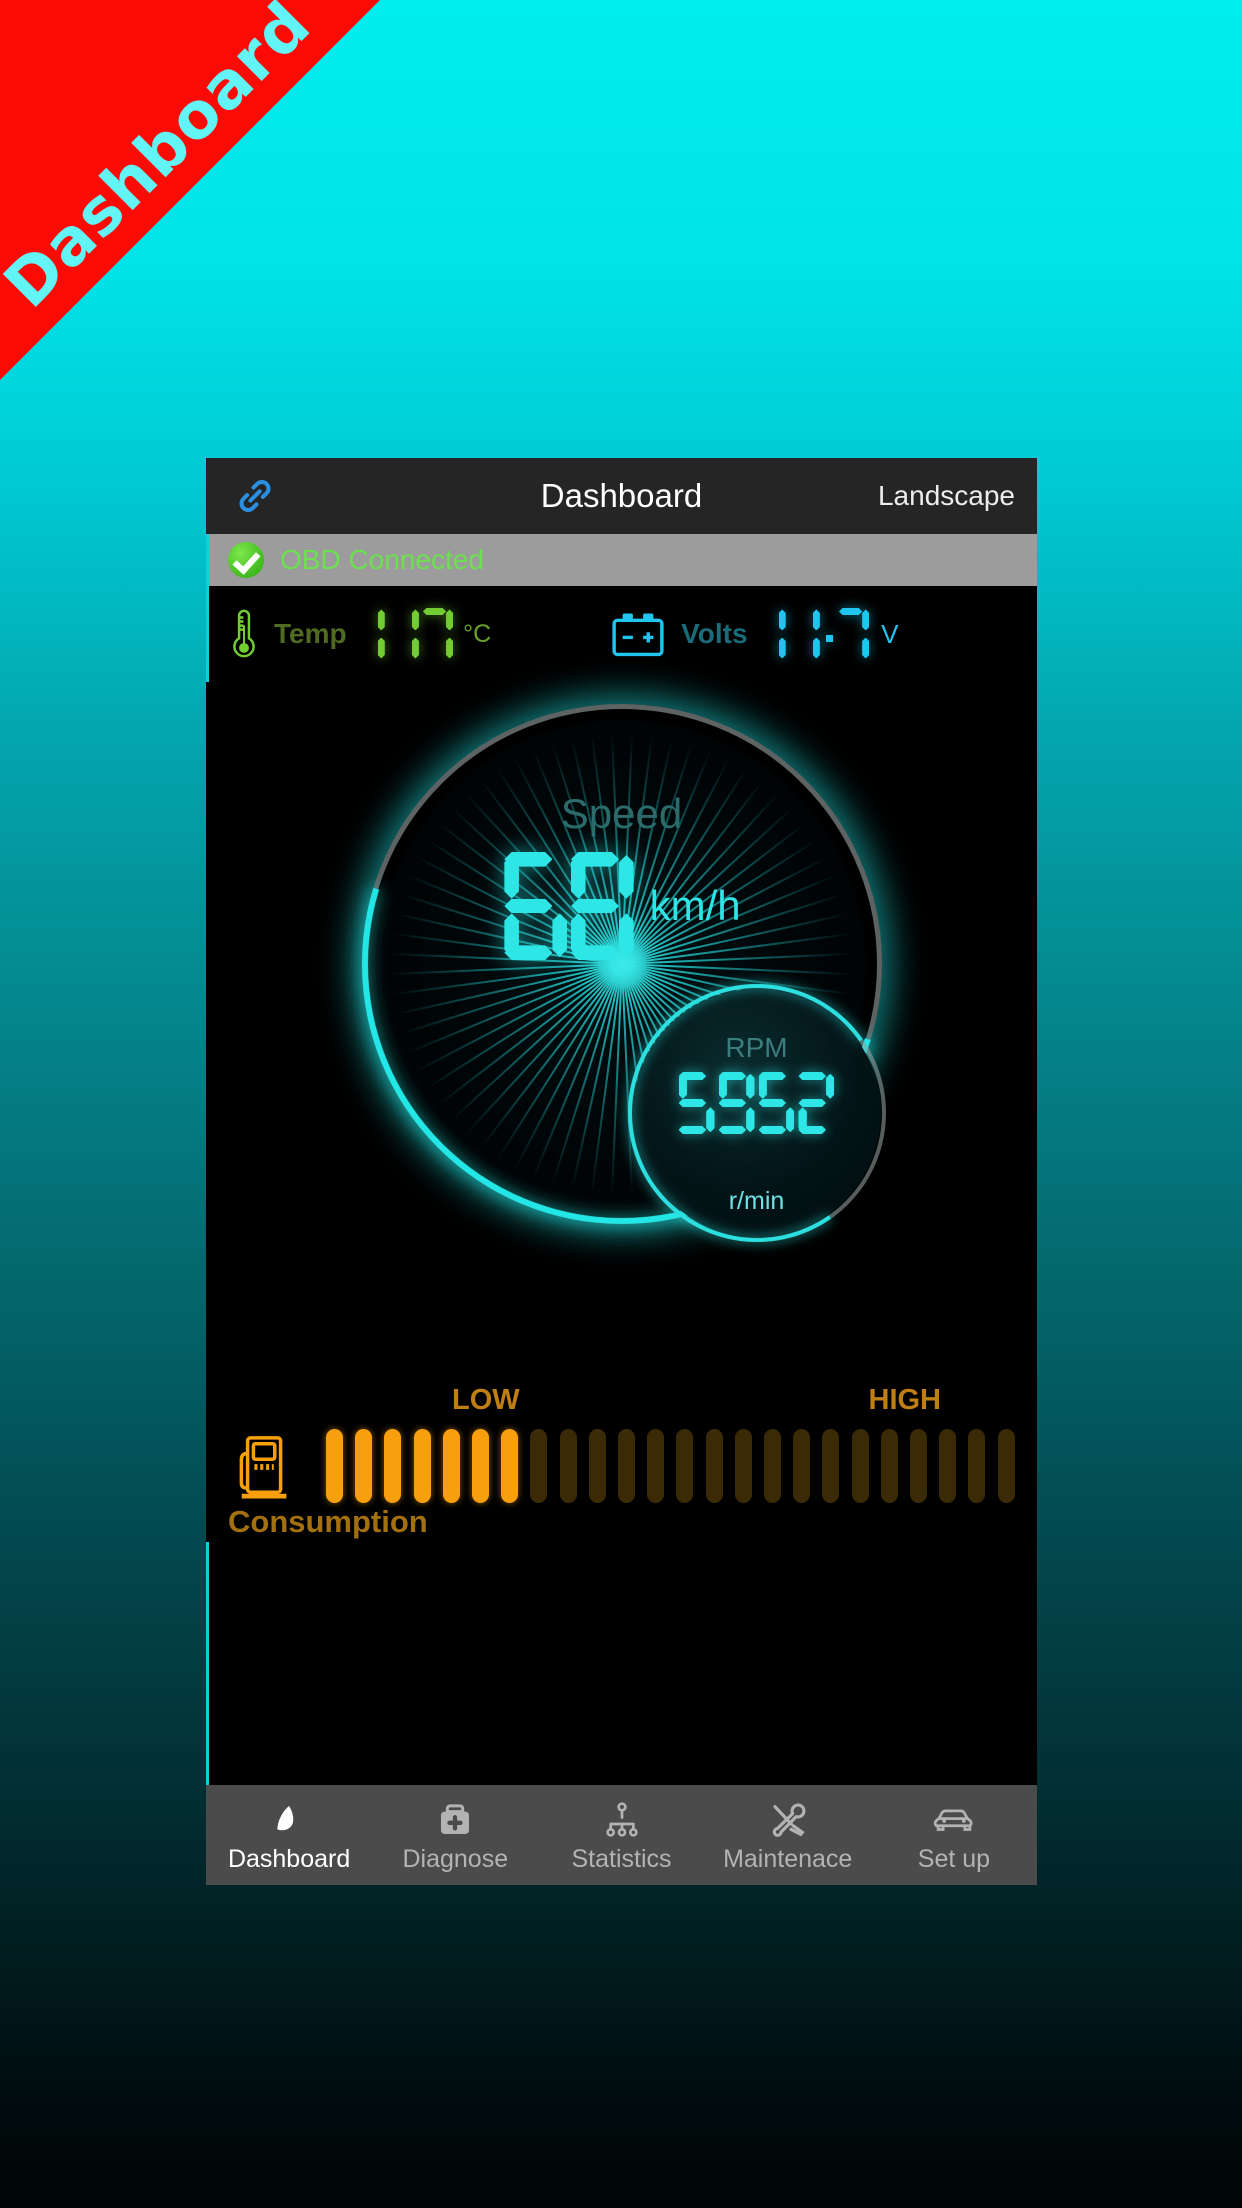 Image resolution: width=1242 pixels, height=2208 pixels. Describe the element at coordinates (621, 1859) in the screenshot. I see `nav-item-label: Statistics` at that location.